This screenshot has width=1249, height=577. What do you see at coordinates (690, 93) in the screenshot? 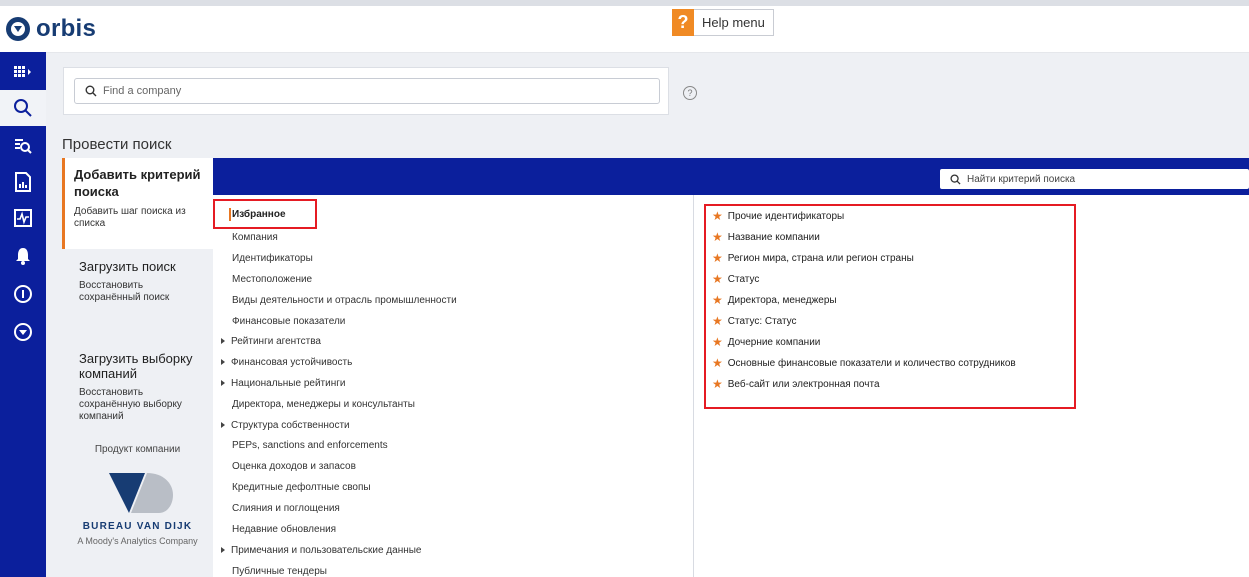
I see `help-circle-icon: ?` at bounding box center [690, 93].